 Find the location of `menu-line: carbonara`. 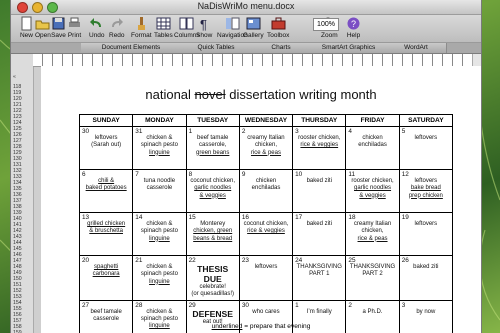

menu-line: carbonara is located at coordinates (106, 274).